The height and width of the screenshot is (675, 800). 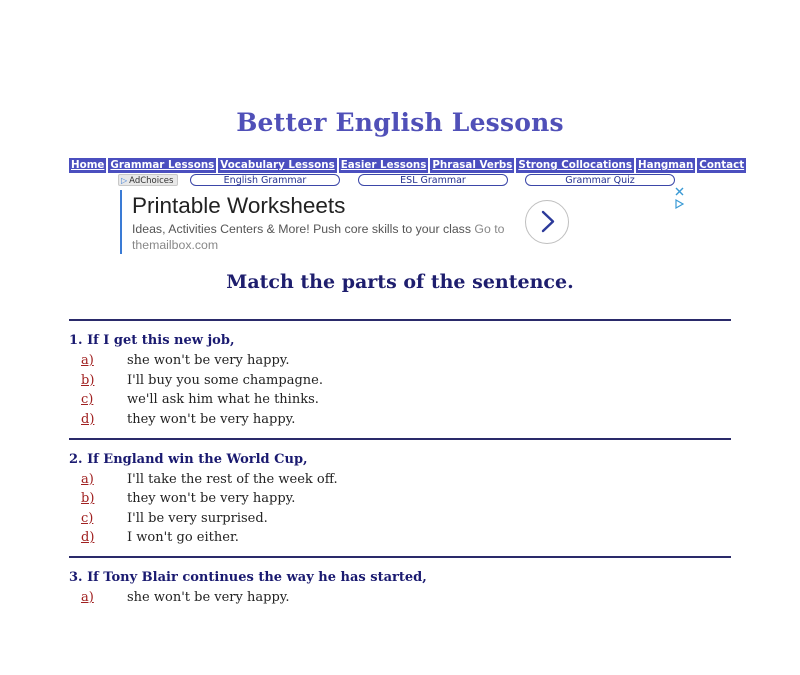 What do you see at coordinates (666, 165) in the screenshot?
I see `nav-item-hangman: Hangman` at bounding box center [666, 165].